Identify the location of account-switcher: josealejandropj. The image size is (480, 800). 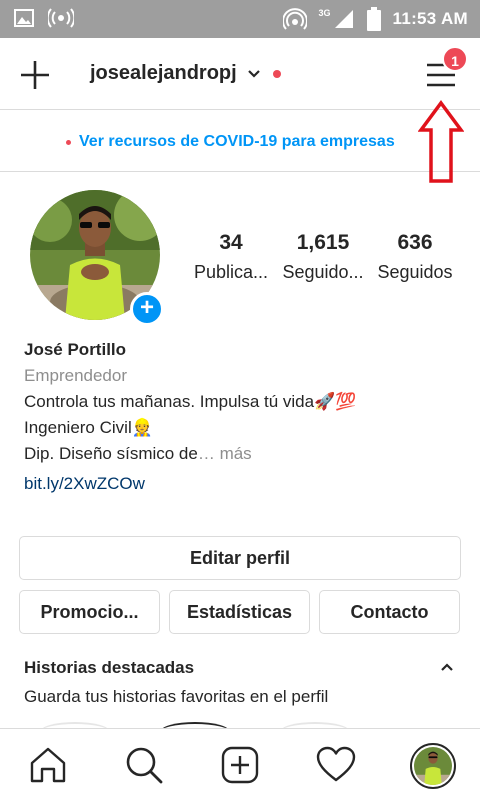
(185, 73).